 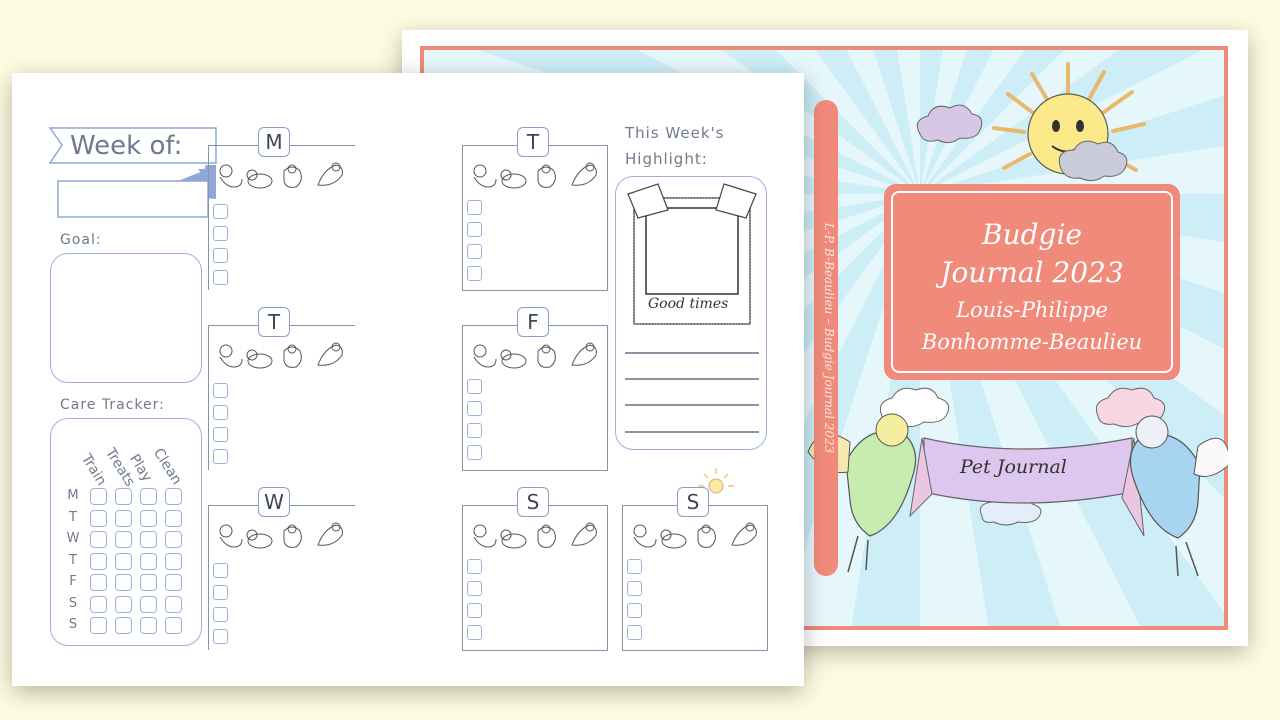 I want to click on day-tab: F, so click(x=533, y=322).